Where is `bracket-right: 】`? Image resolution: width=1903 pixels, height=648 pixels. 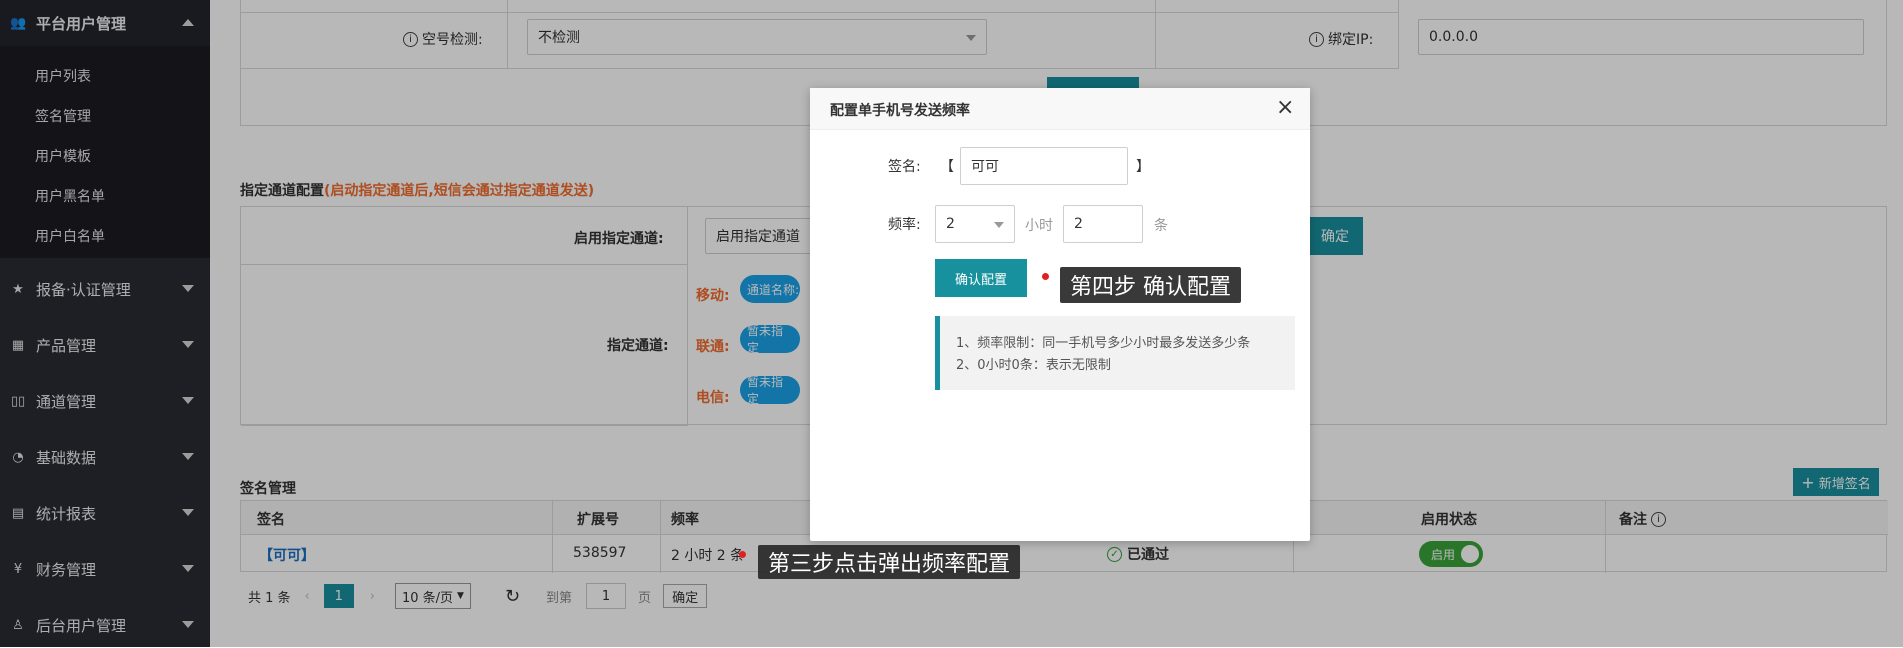
bracket-right: 】 is located at coordinates (1143, 167).